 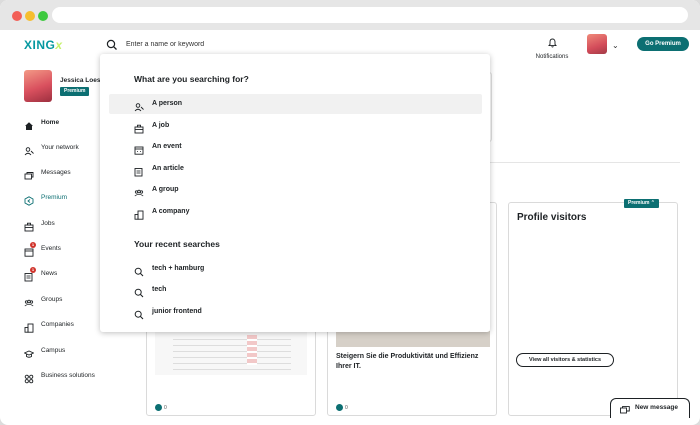 What do you see at coordinates (38, 86) in the screenshot?
I see `profile-avatar` at bounding box center [38, 86].